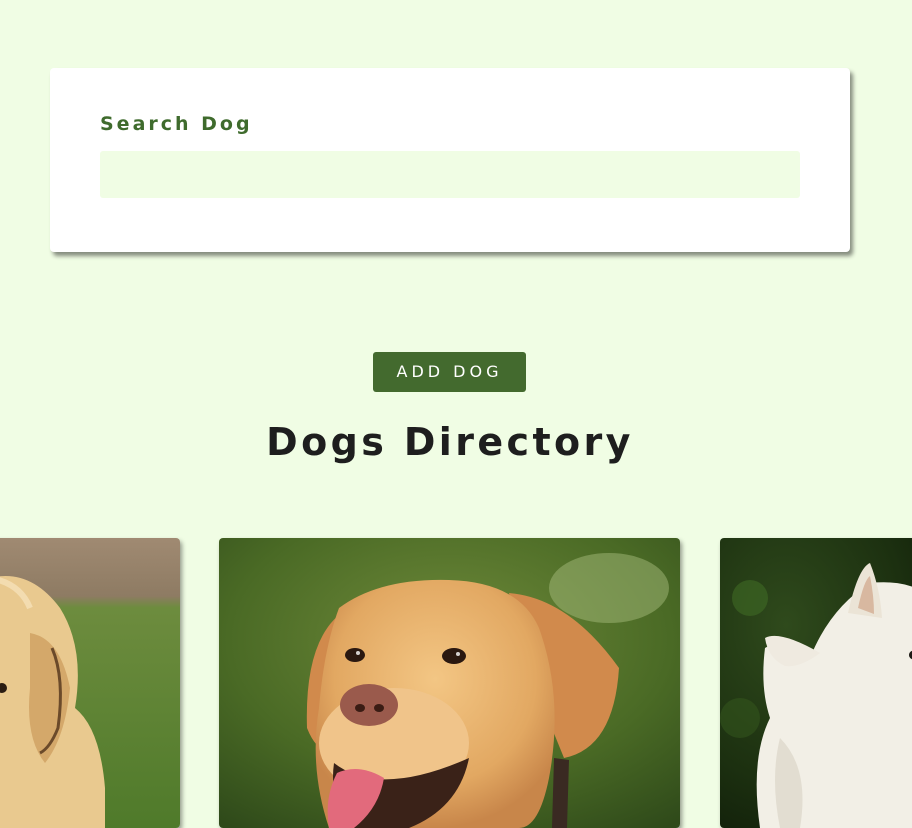  I want to click on search-label: Search Dog, so click(176, 124).